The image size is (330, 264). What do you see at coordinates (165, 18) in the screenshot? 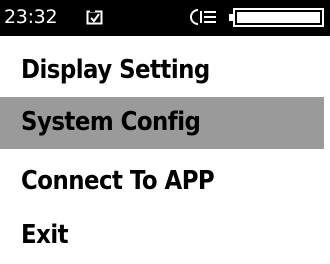
I see `status-bar: 23:32` at bounding box center [165, 18].